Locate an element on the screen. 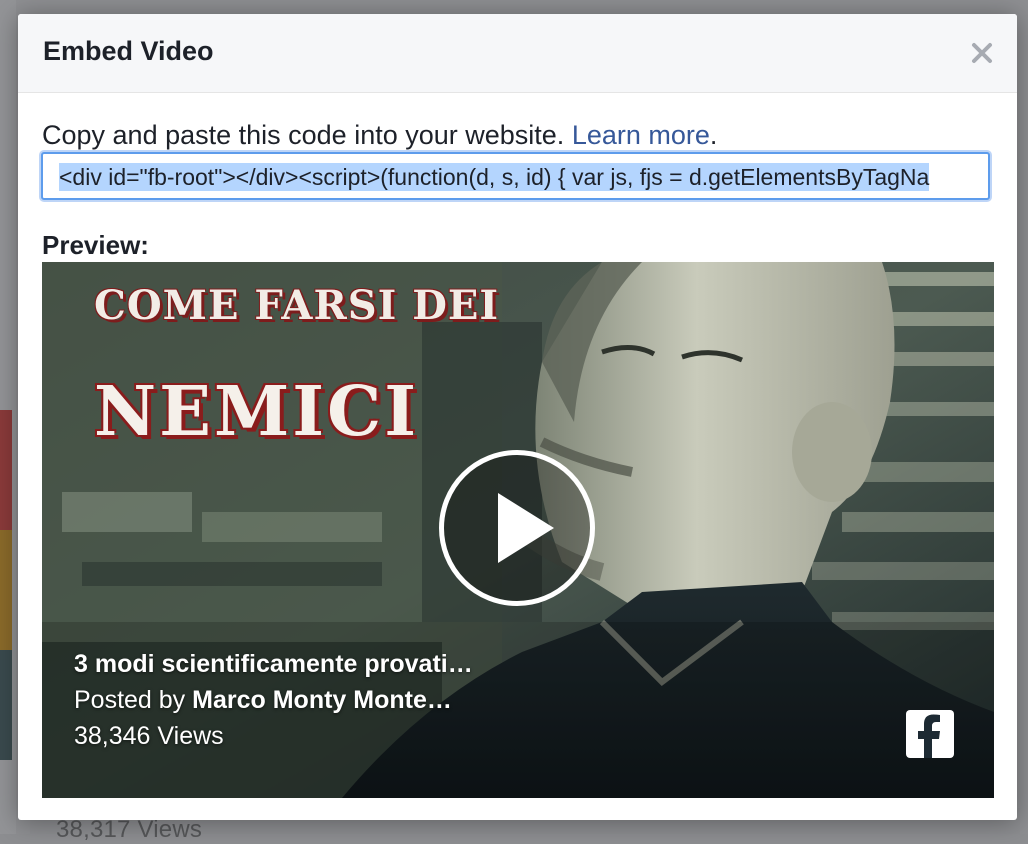 This screenshot has height=844, width=1028. close-button is located at coordinates (982, 53).